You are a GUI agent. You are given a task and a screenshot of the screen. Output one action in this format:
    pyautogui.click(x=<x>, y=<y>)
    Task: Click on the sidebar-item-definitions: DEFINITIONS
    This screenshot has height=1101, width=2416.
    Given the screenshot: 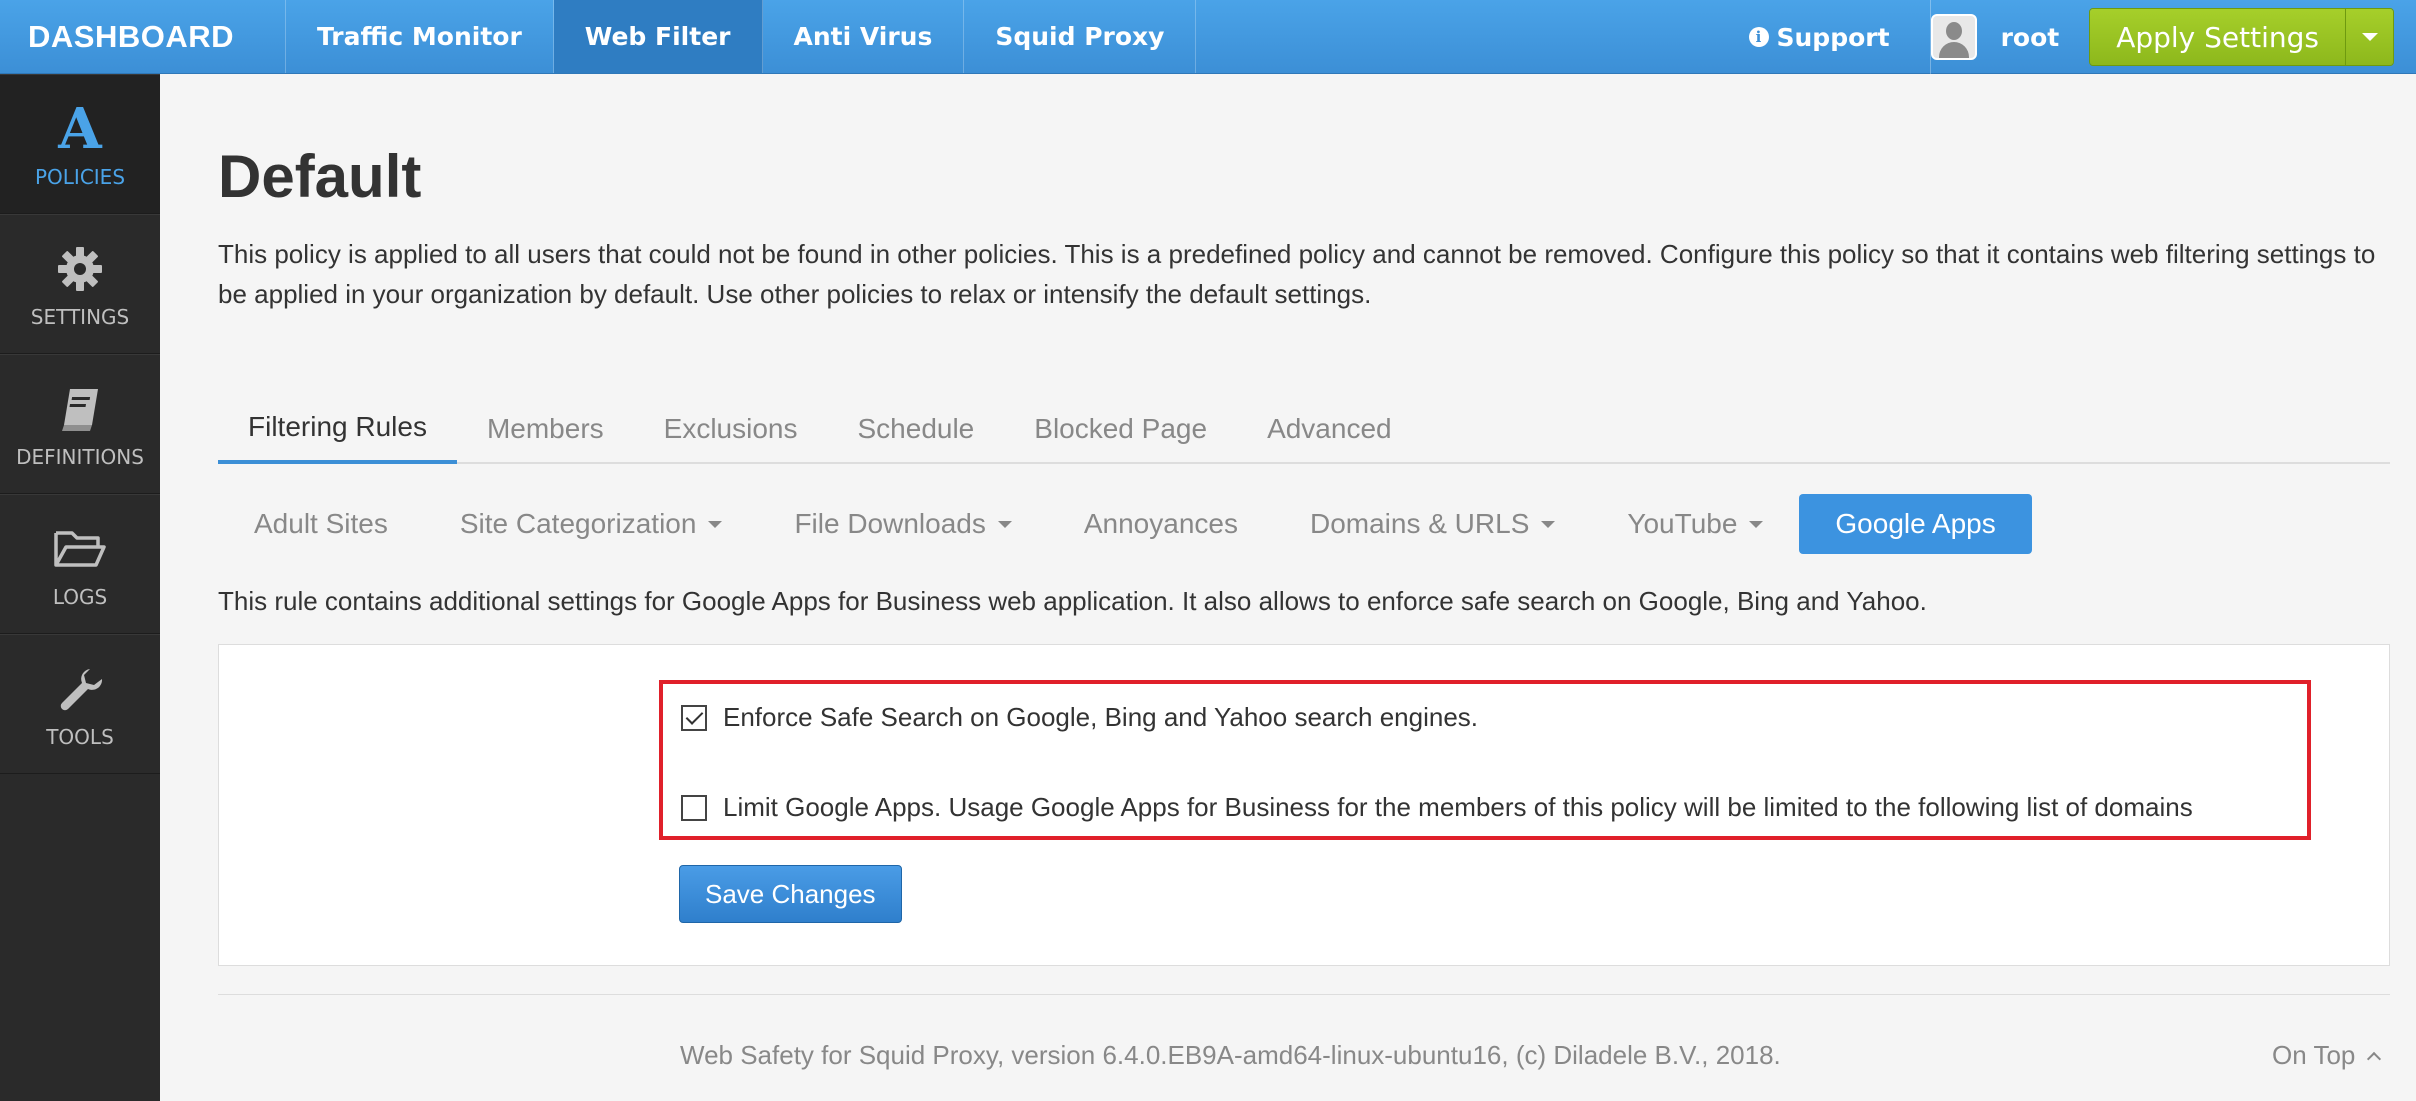 What is the action you would take?
    pyautogui.click(x=80, y=424)
    